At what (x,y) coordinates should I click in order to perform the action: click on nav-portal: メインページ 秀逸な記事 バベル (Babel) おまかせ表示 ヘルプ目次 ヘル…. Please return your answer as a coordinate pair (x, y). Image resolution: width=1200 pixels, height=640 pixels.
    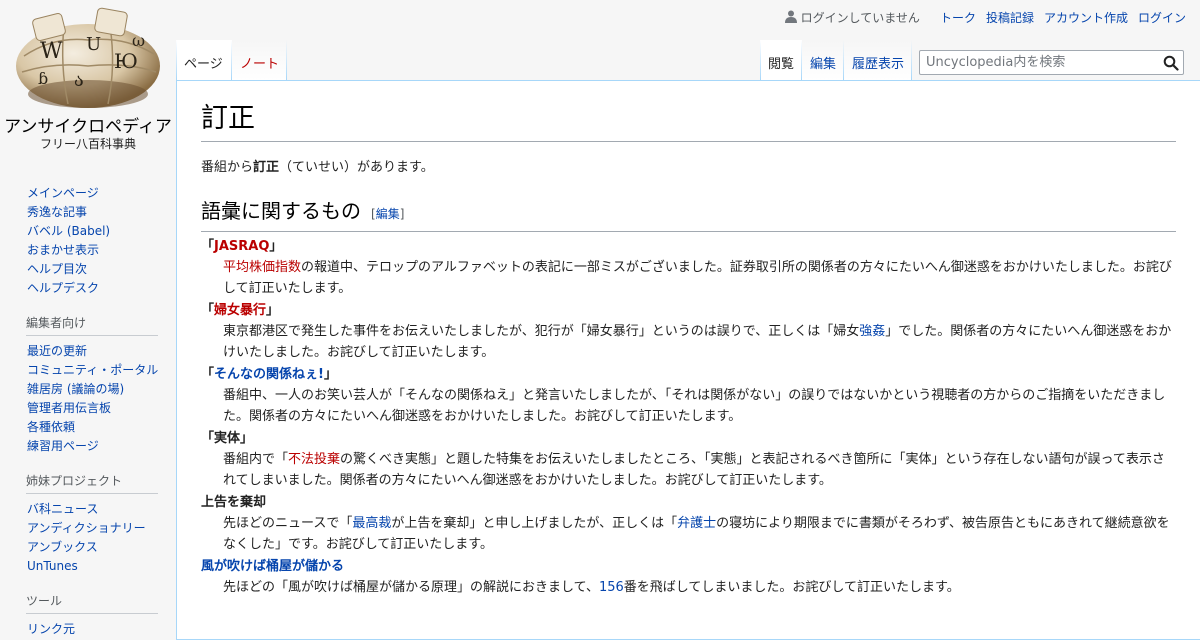
    Looking at the image, I should click on (91, 239).